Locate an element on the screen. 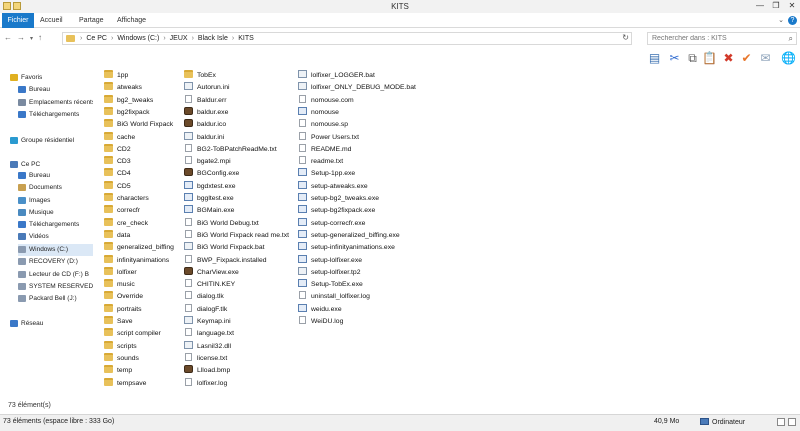 The image size is (800, 431). file-item: BGConfig.exe is located at coordinates (211, 174).